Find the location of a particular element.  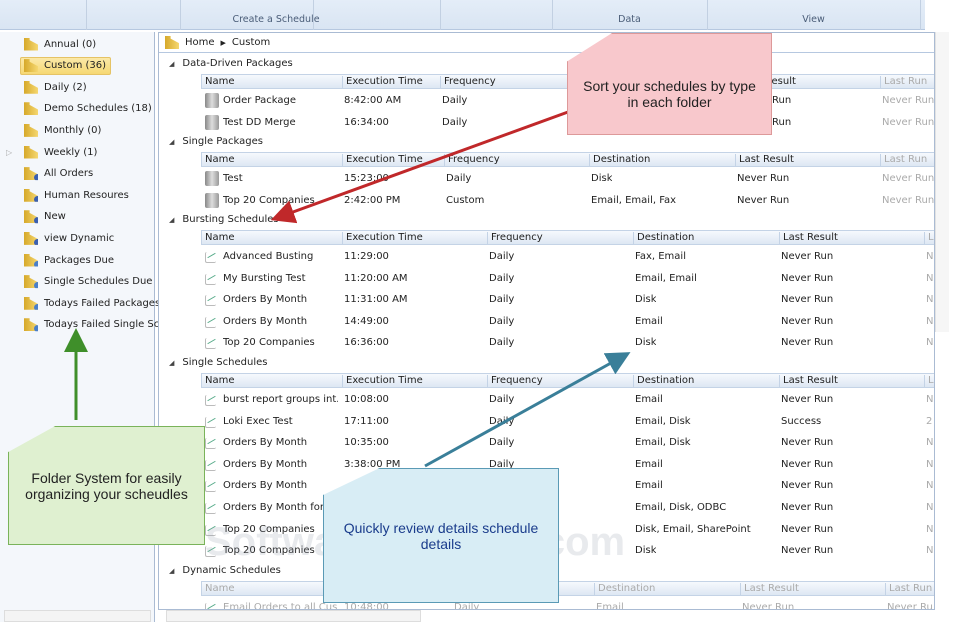

folder-label: Human Resoures is located at coordinates (86, 195).